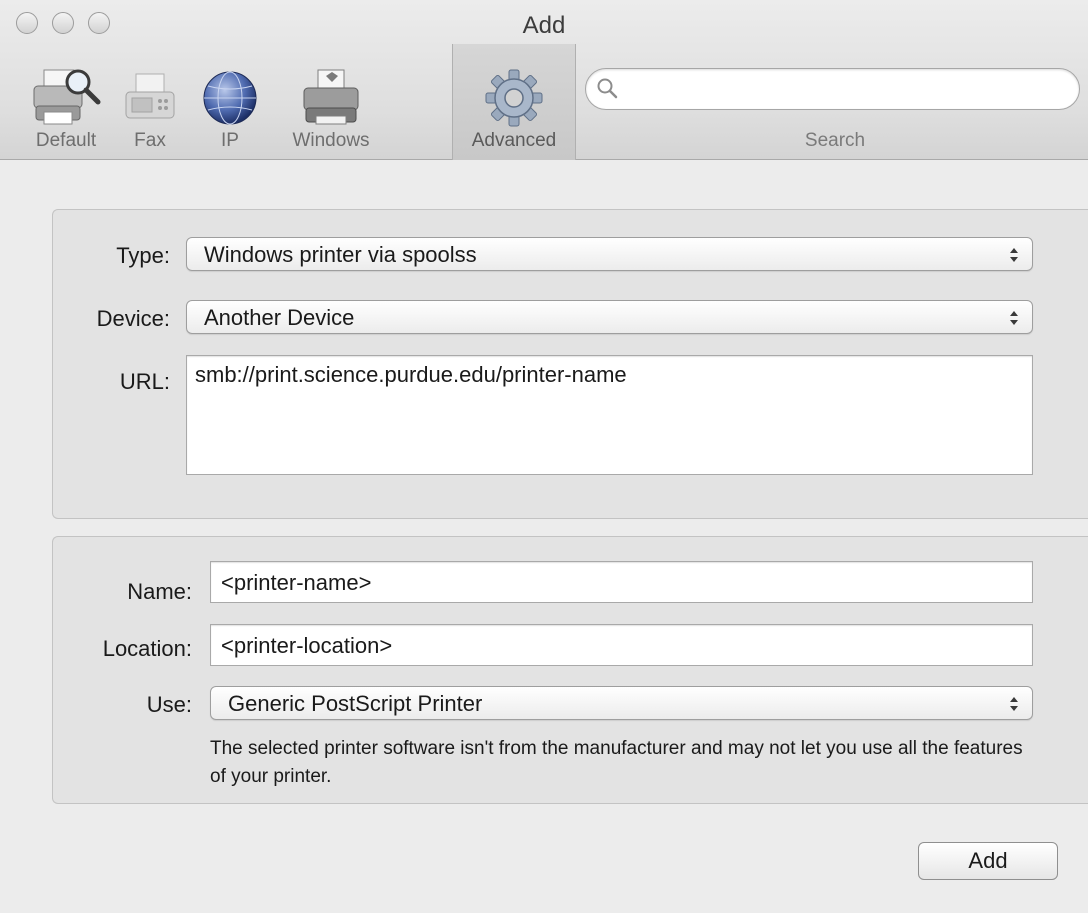  What do you see at coordinates (331, 140) in the screenshot?
I see `toolbar-windows-label: Windows` at bounding box center [331, 140].